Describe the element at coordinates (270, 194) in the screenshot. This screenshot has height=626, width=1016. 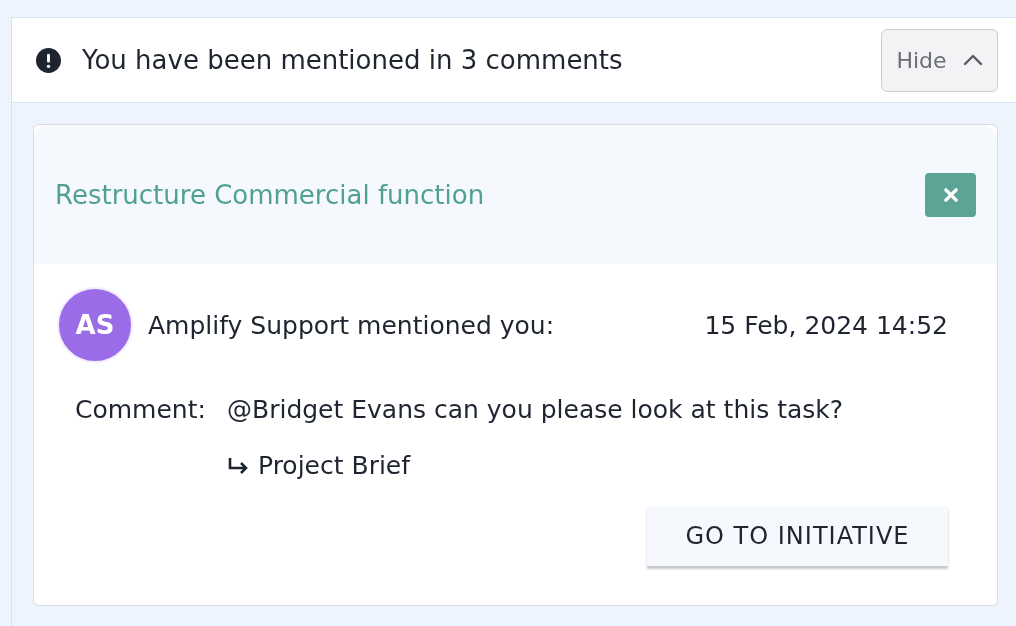
I see `card-title: Restructure Commercial function` at that location.